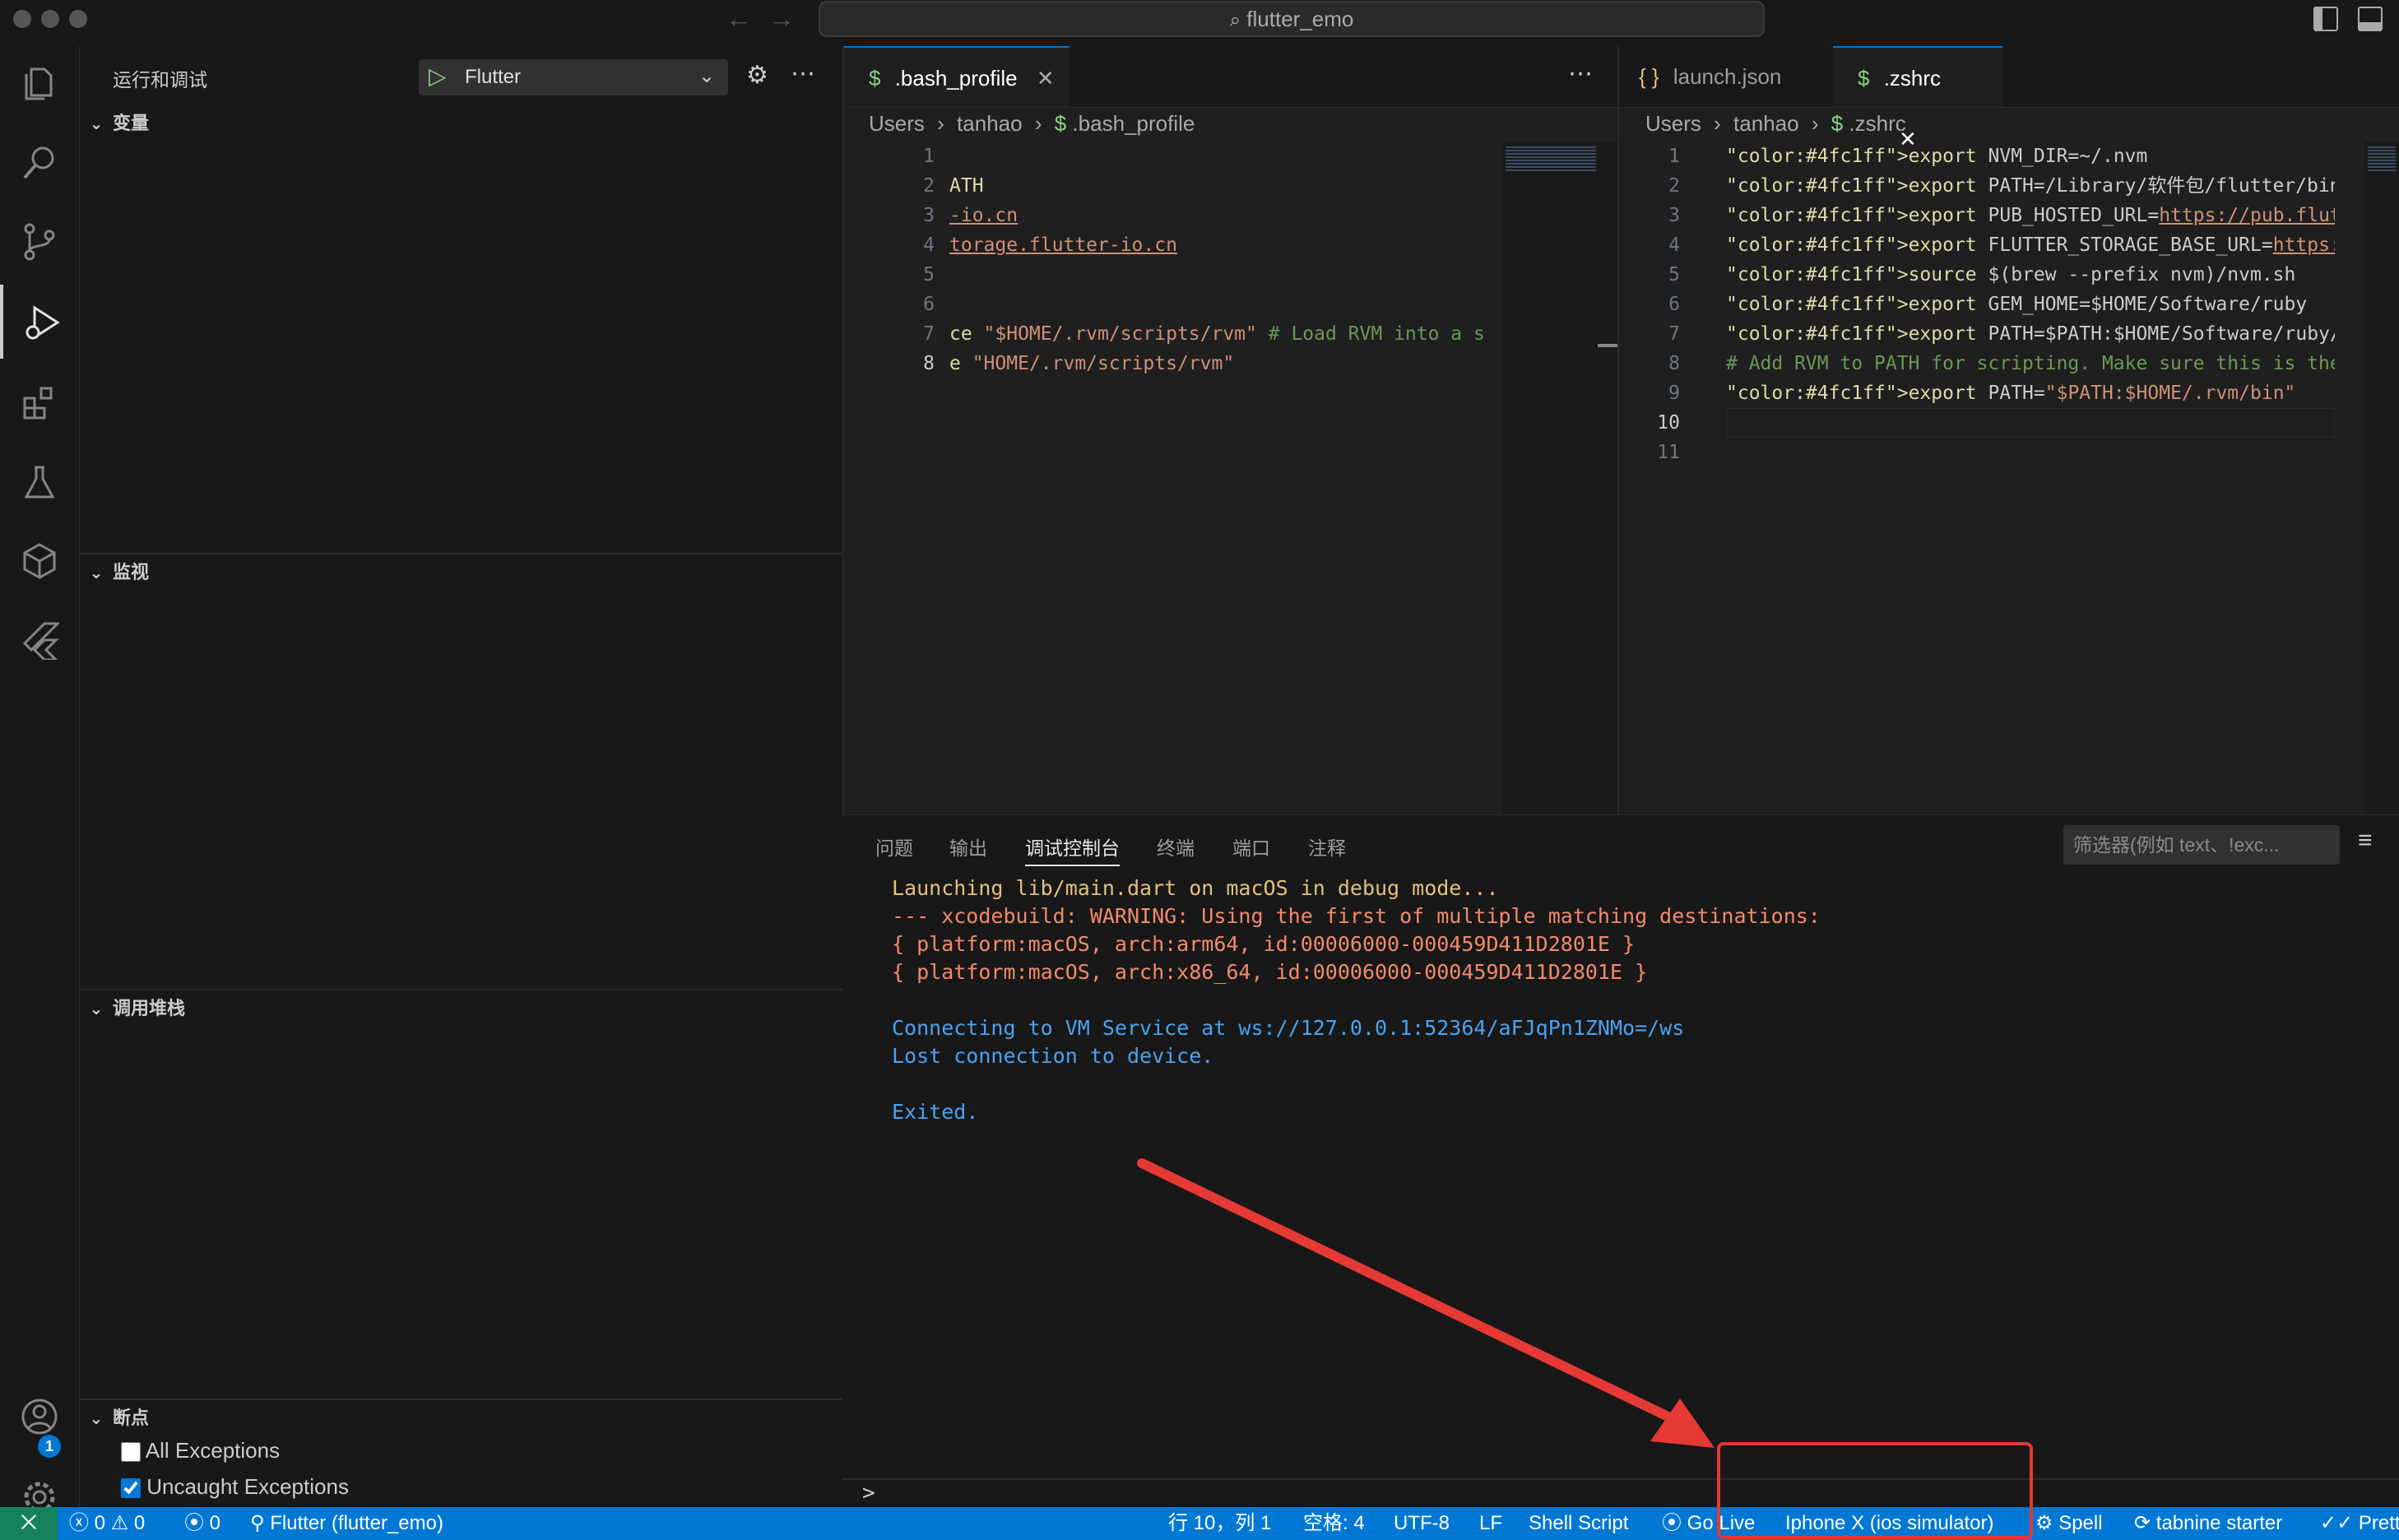 The height and width of the screenshot is (1540, 2399). What do you see at coordinates (1875, 1490) in the screenshot?
I see `annotation-highlight-box` at bounding box center [1875, 1490].